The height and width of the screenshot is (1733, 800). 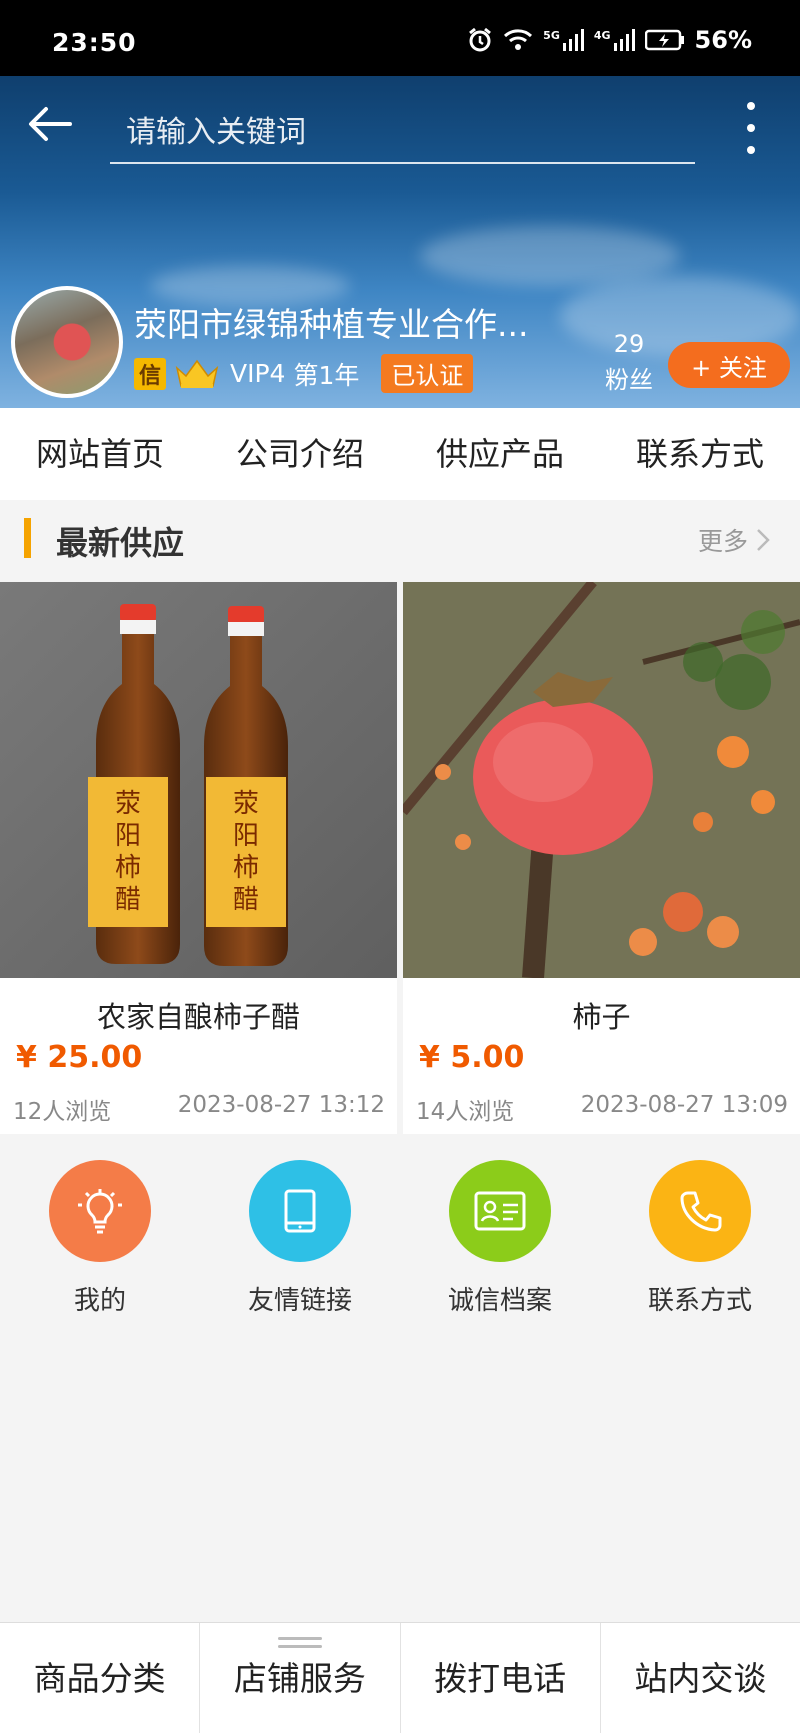 I want to click on product-views: 12人浏览, so click(x=62, y=1112).